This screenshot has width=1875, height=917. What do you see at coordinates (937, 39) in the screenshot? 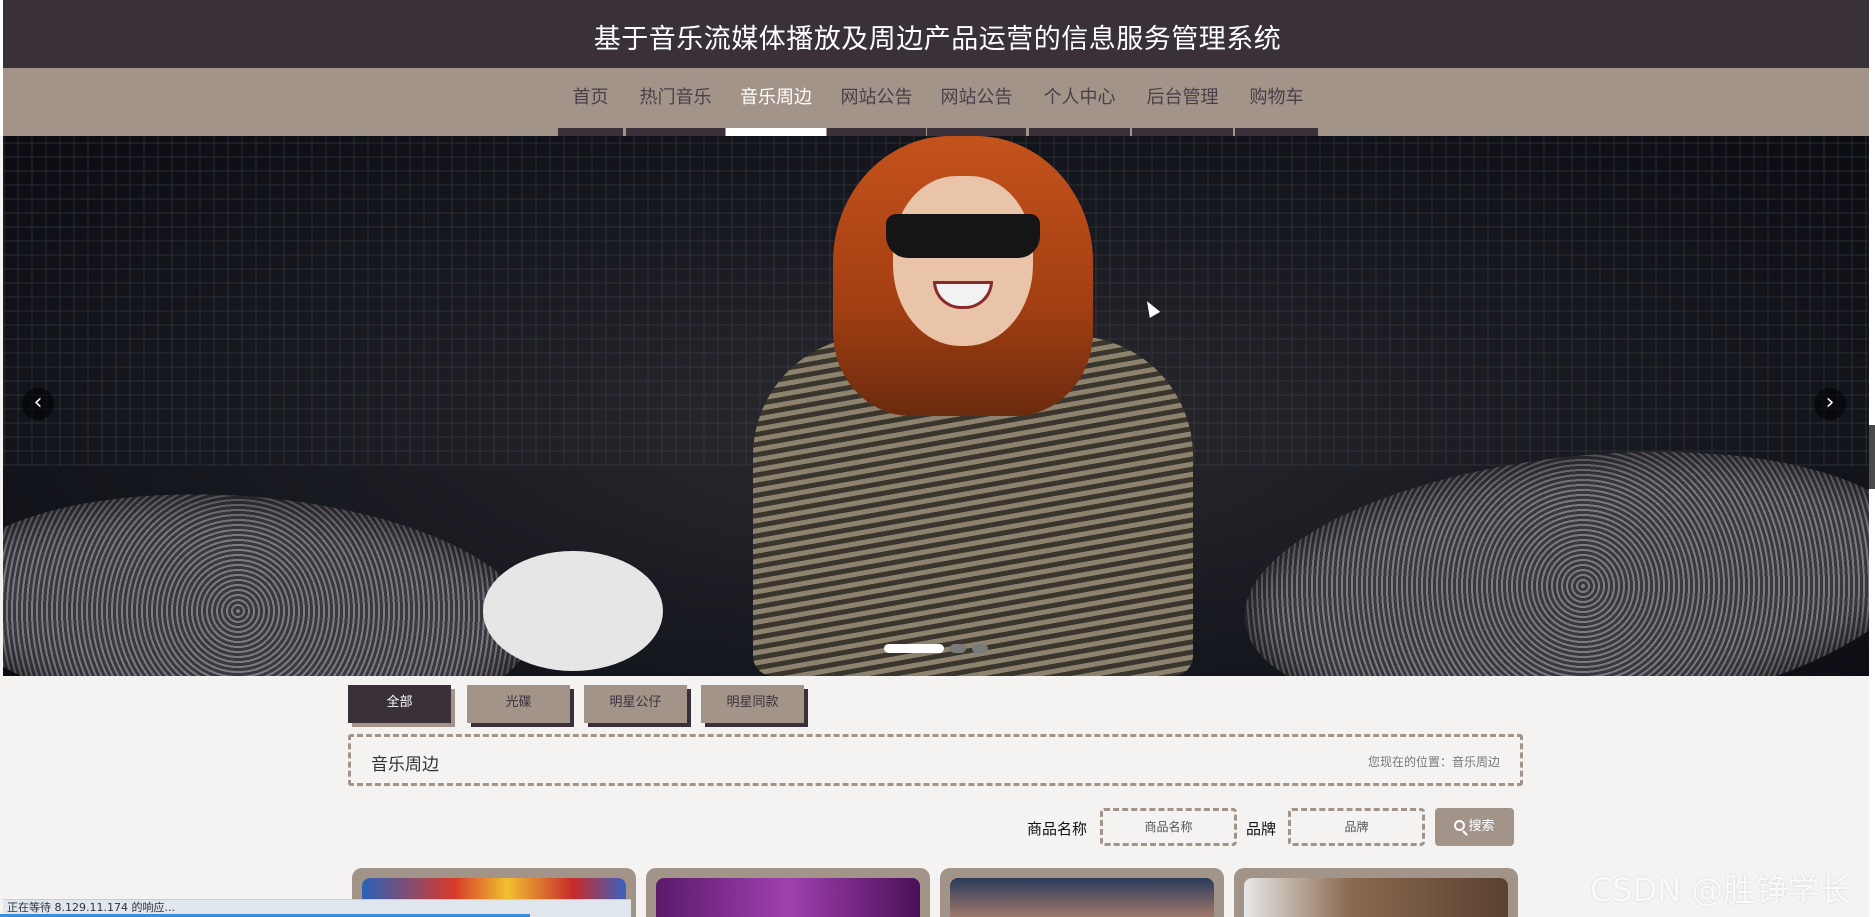
I see `site-title: 基于音乐流媒体播放及周边产品运营的信息服务管理系统` at bounding box center [937, 39].